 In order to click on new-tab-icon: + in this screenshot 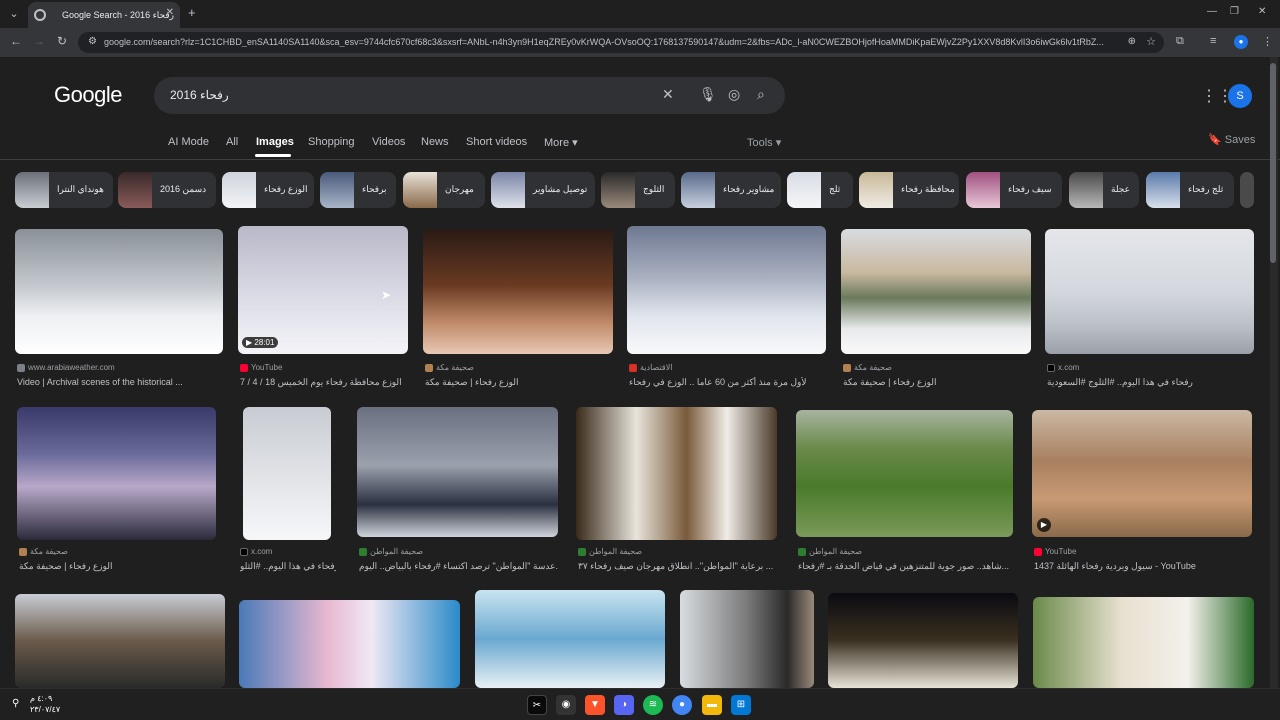, I will do `click(192, 12)`.